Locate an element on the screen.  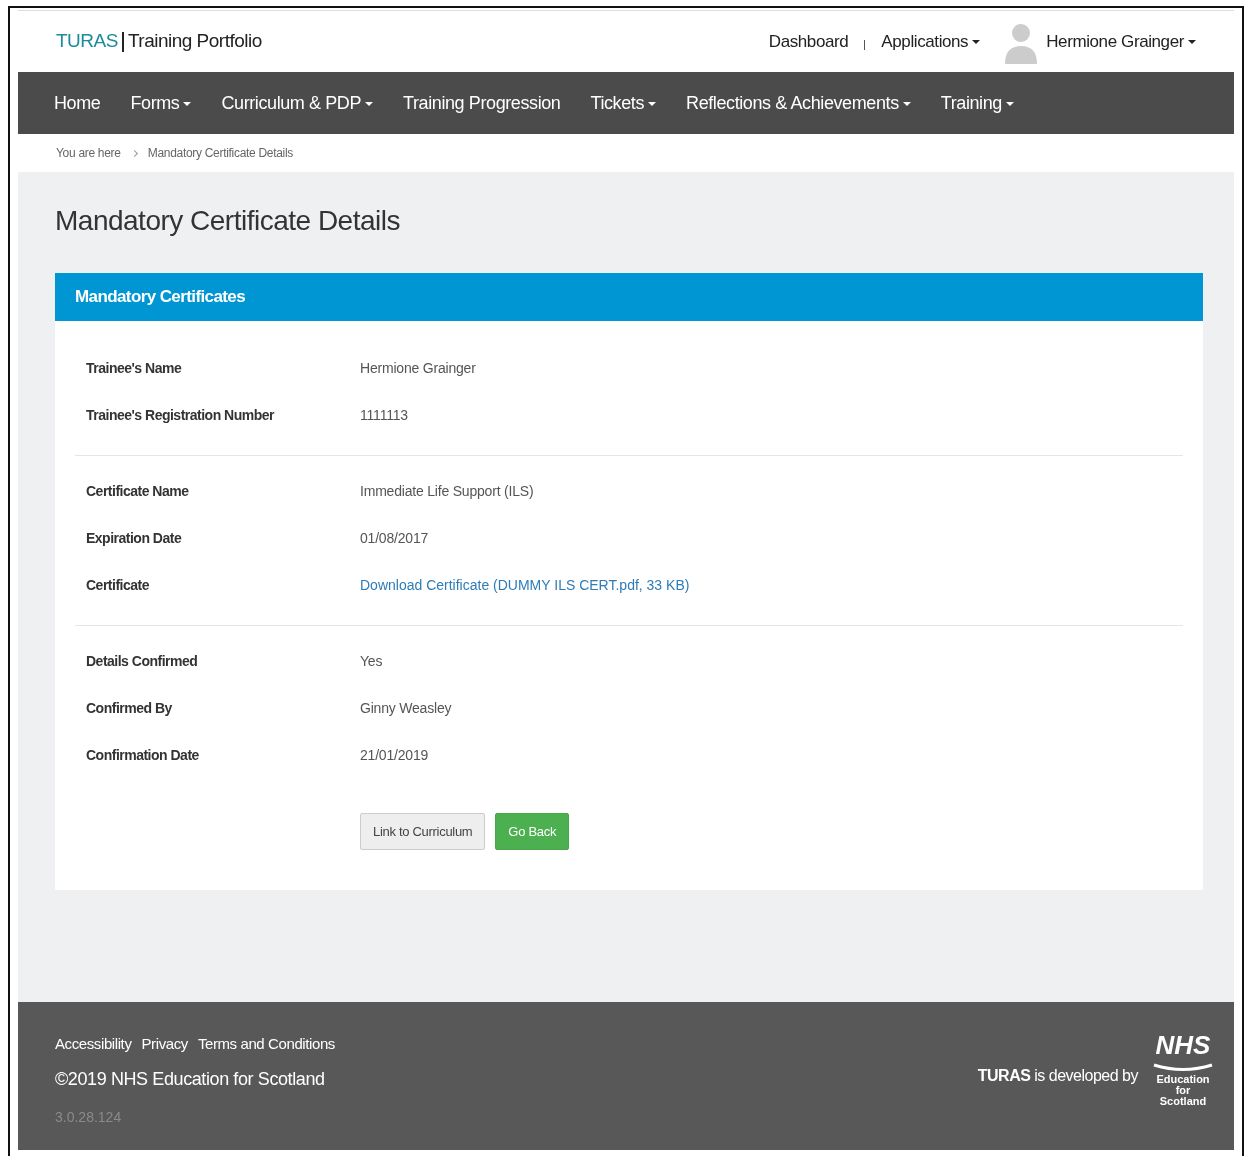
copyright-text: ©2019 NHS Education for Scotland is located at coordinates (190, 1079).